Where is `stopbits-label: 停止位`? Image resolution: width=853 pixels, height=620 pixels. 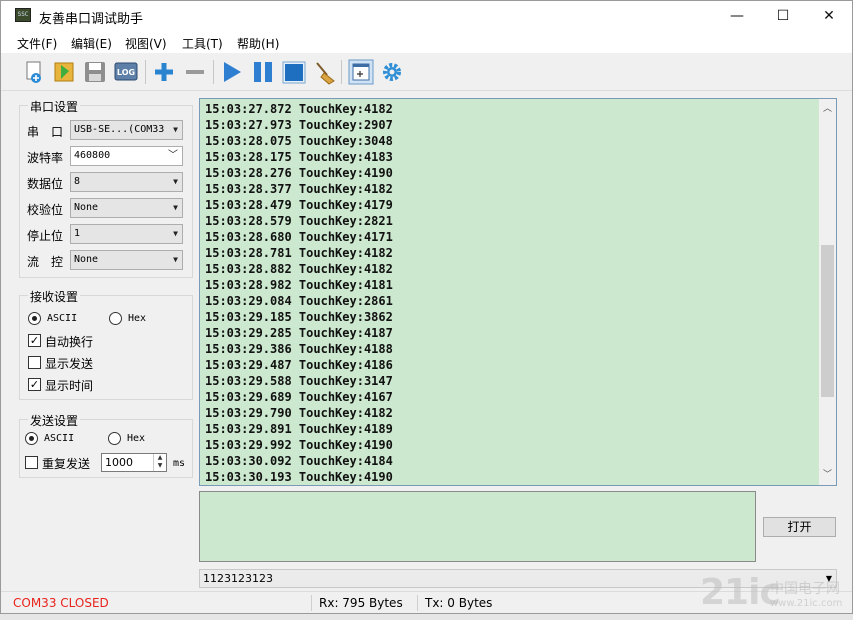 stopbits-label: 停止位 is located at coordinates (45, 236).